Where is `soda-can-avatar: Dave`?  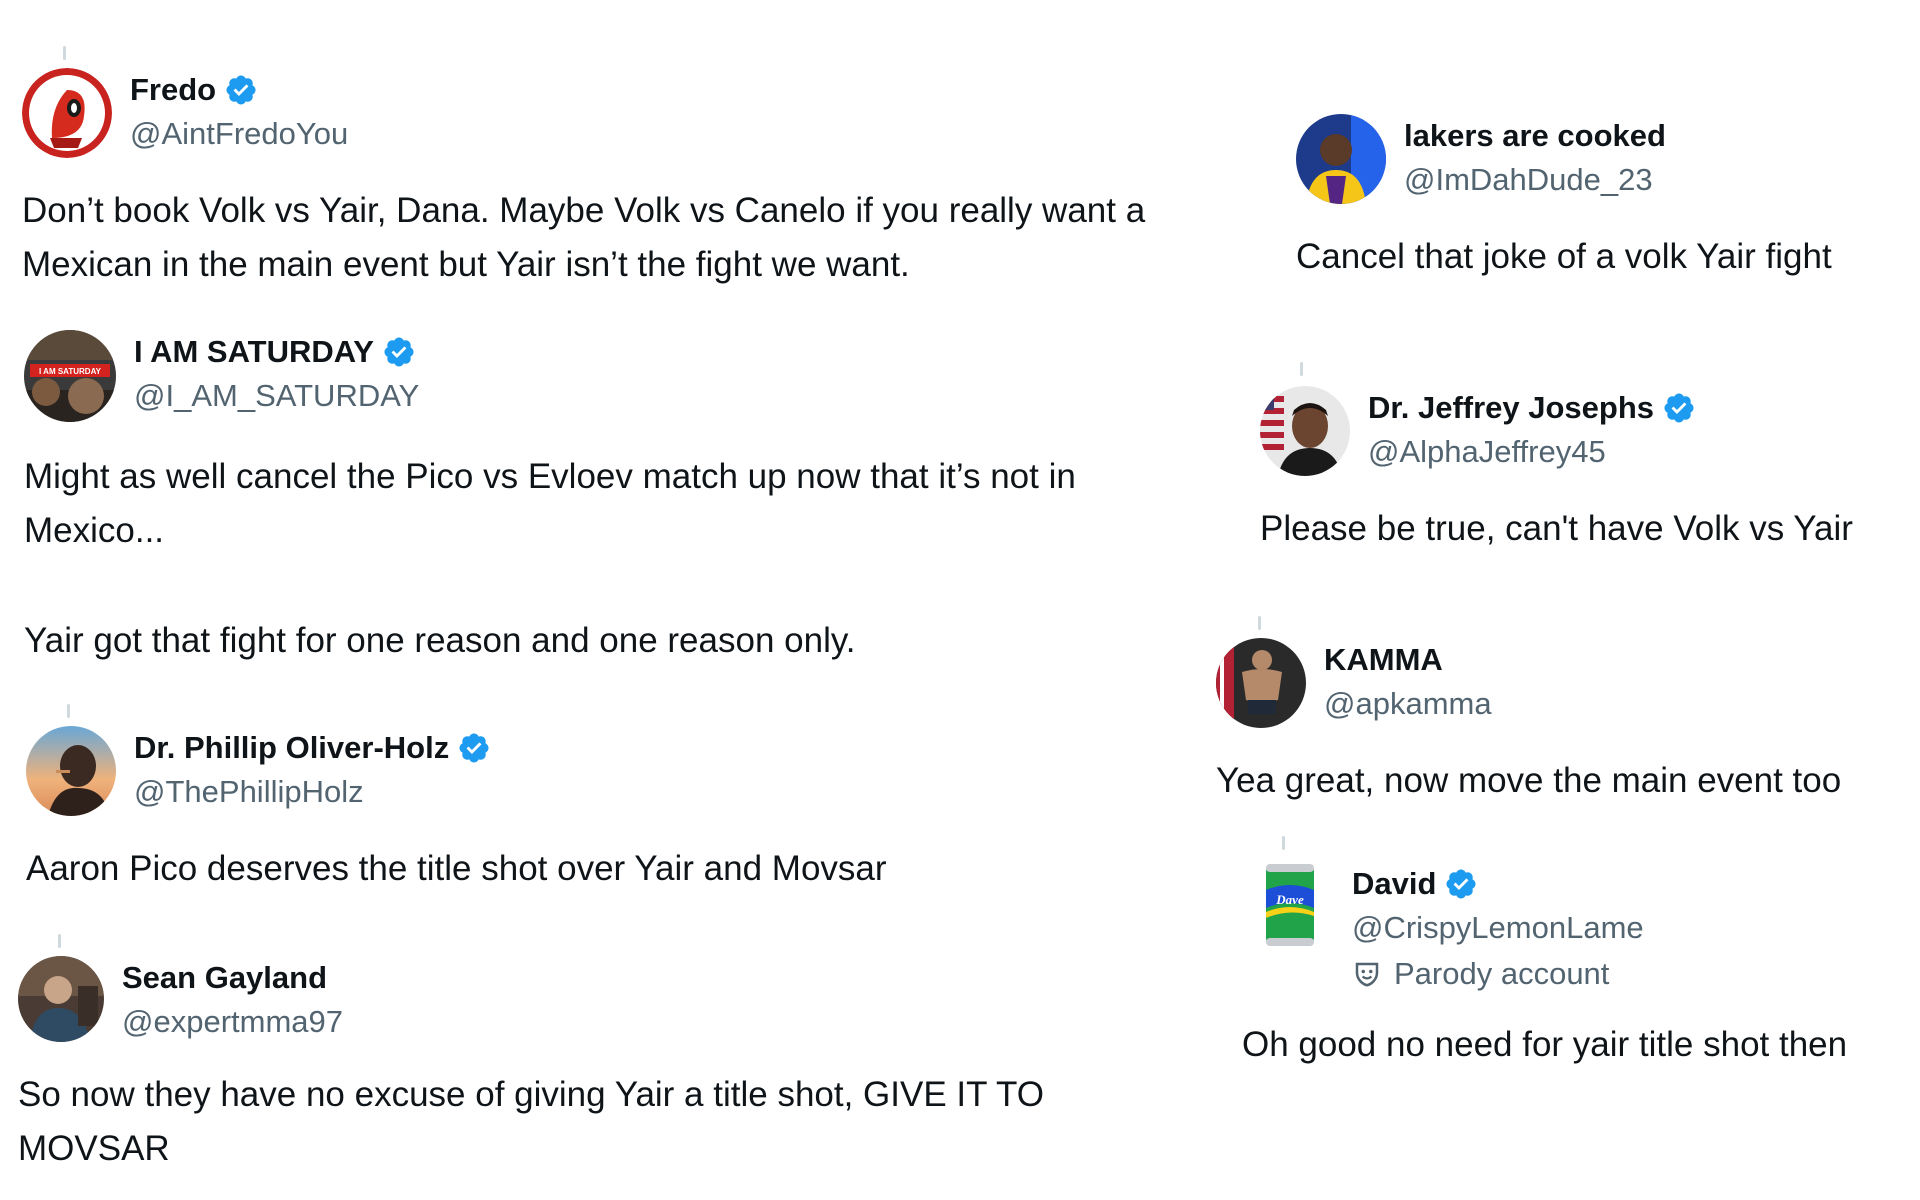
soda-can-avatar: Dave is located at coordinates (1290, 905).